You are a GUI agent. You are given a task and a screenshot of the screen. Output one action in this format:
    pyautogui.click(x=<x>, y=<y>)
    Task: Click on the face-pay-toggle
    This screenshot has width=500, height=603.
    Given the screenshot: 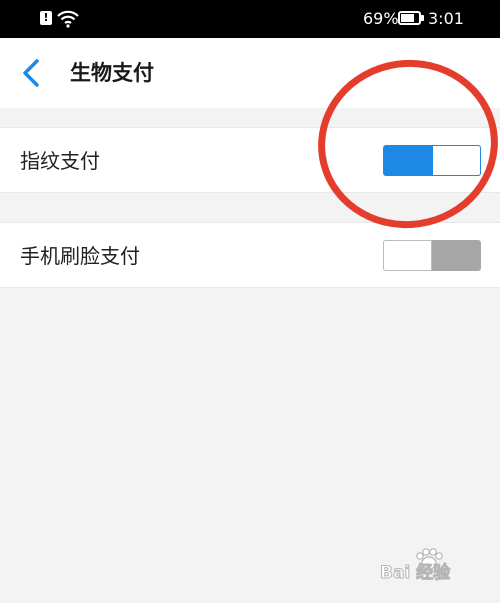 What is the action you would take?
    pyautogui.click(x=432, y=255)
    